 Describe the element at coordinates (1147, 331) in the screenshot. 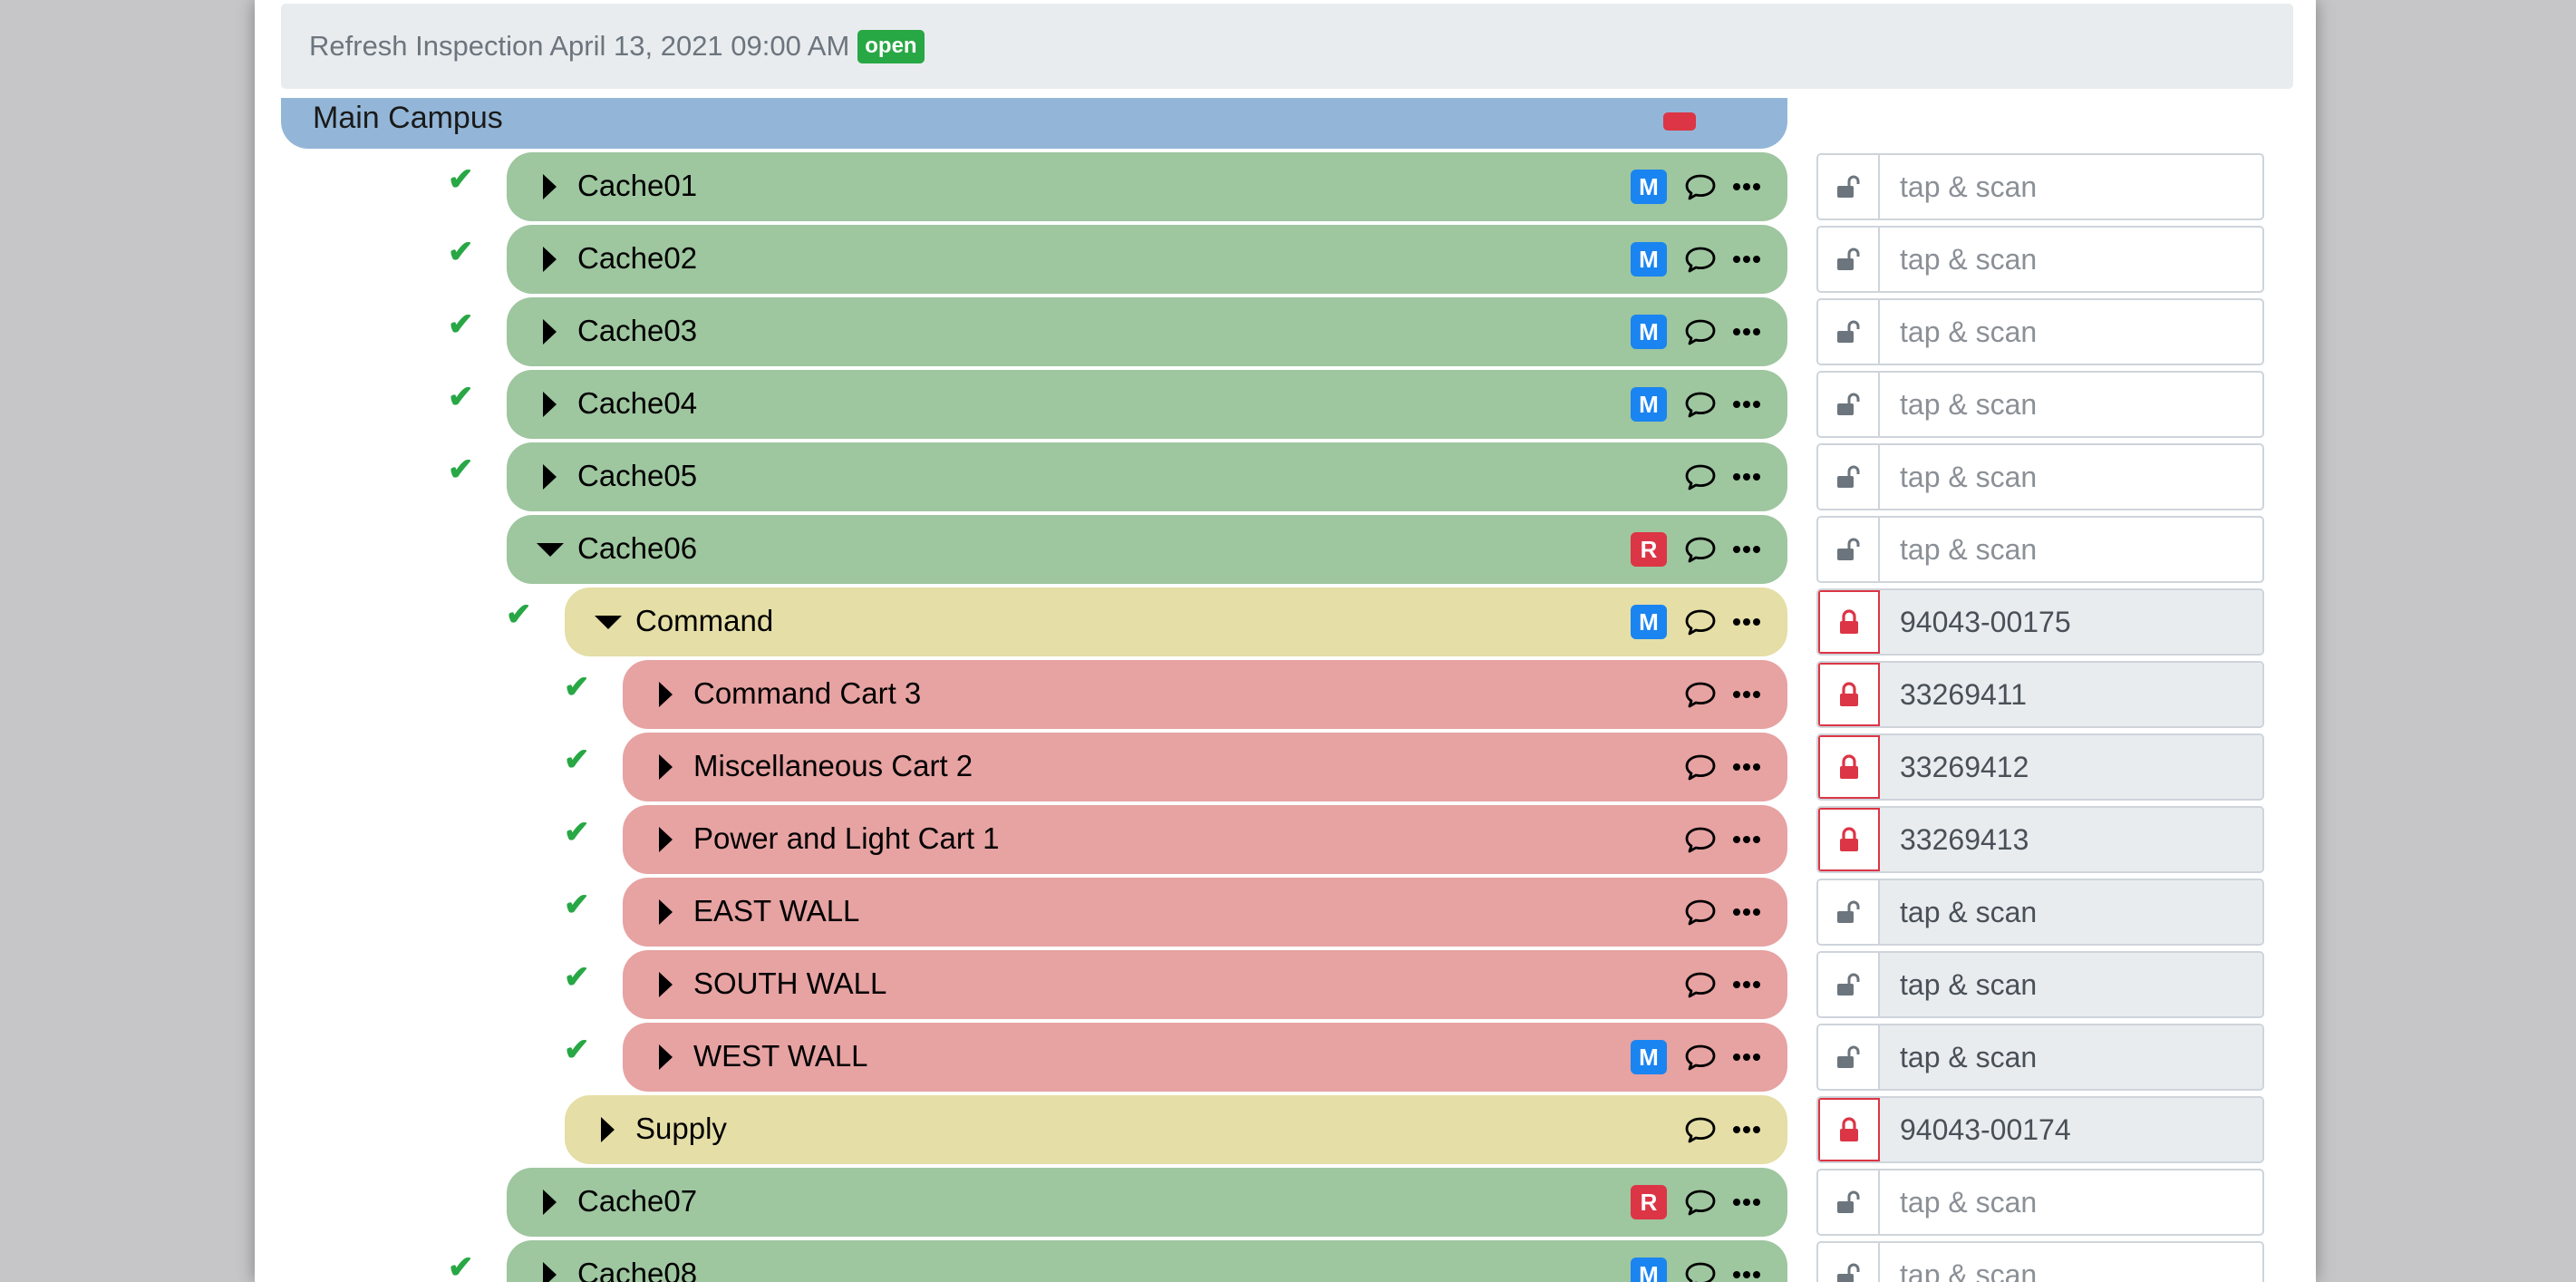

I see `tree-node: Cache03 M` at that location.